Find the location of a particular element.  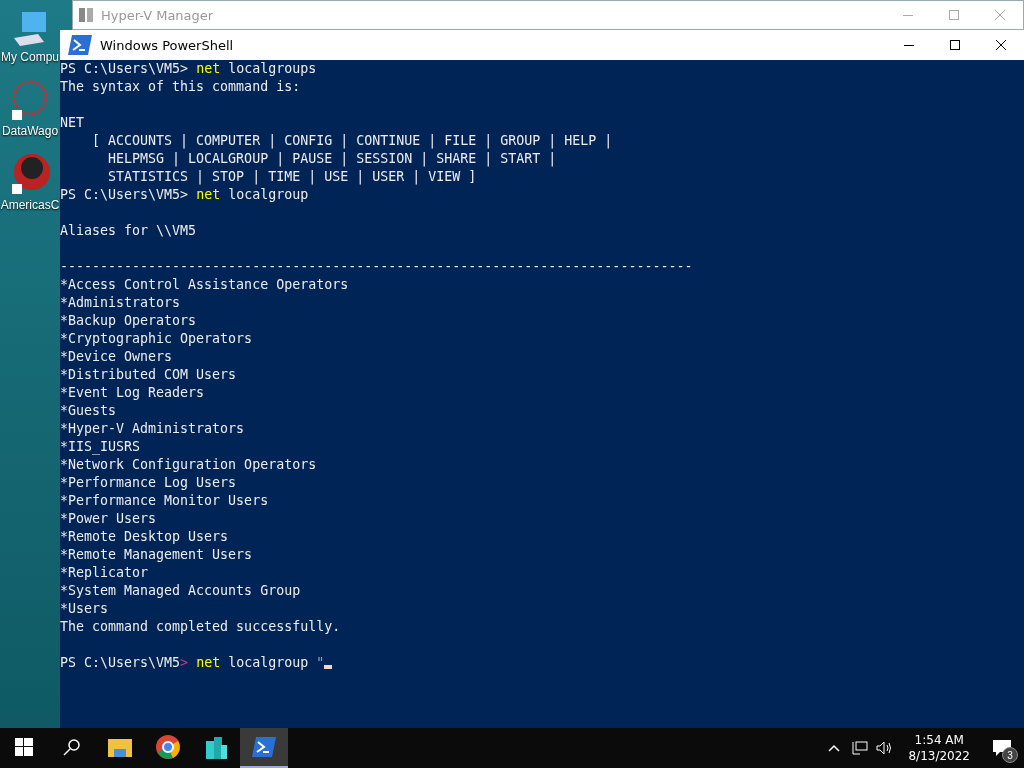

notification-count: 3 is located at coordinates (1010, 755).